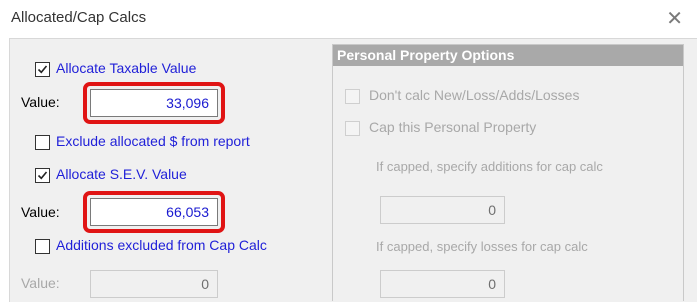 The image size is (697, 302). What do you see at coordinates (42, 142) in the screenshot?
I see `exclude-allocated-checkbox` at bounding box center [42, 142].